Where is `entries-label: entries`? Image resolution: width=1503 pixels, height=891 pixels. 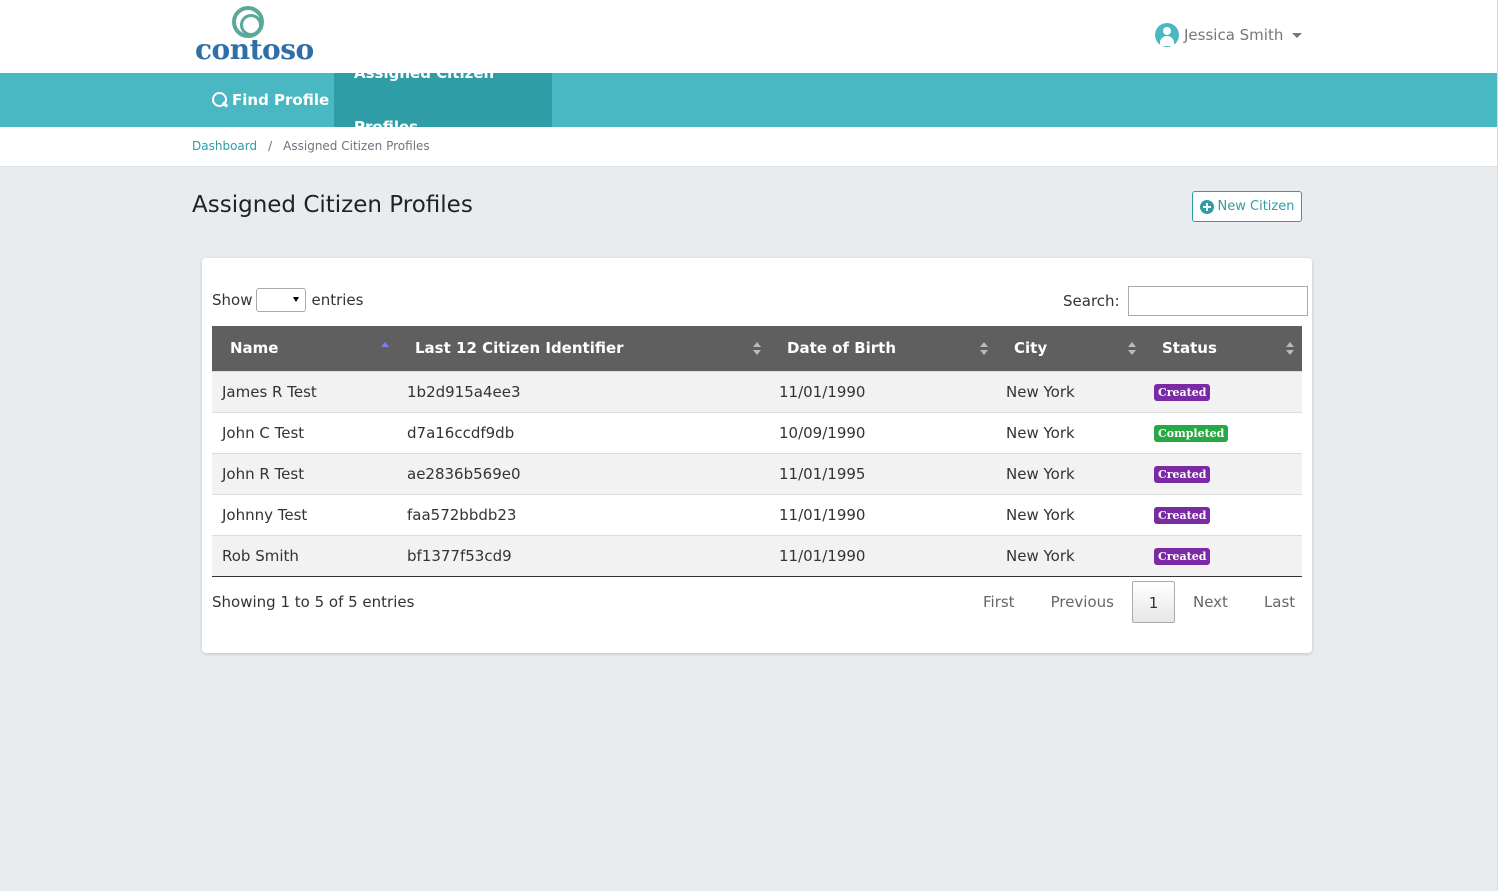
entries-label: entries is located at coordinates (337, 300).